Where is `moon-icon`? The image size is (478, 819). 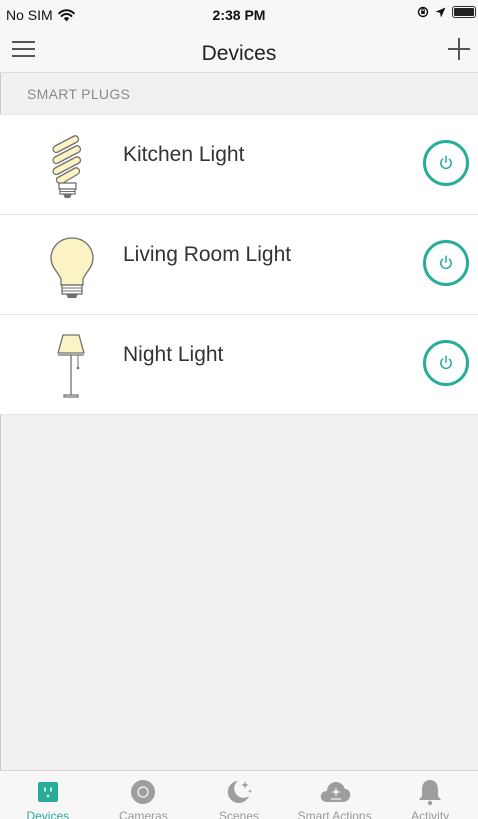 moon-icon is located at coordinates (240, 792).